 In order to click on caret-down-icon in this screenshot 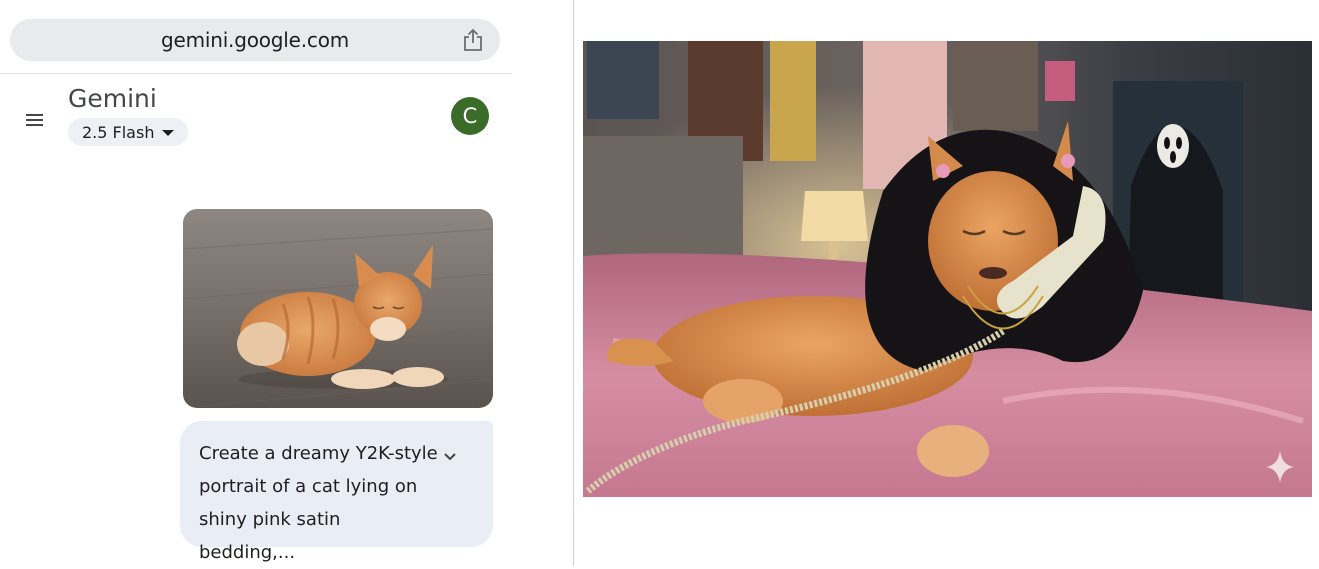, I will do `click(168, 133)`.